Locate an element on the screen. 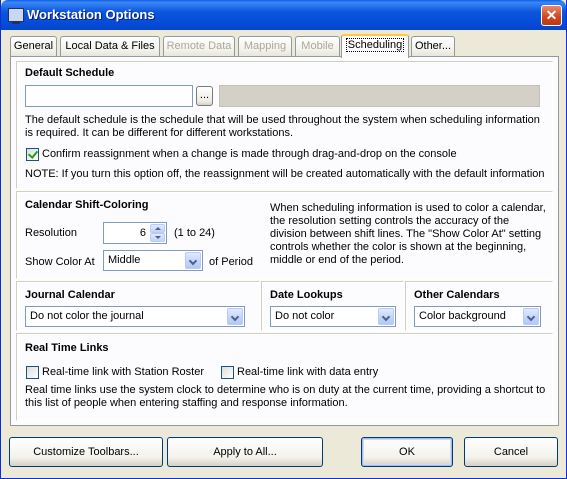 The image size is (567, 479). window-title: Workstation Options is located at coordinates (91, 14).